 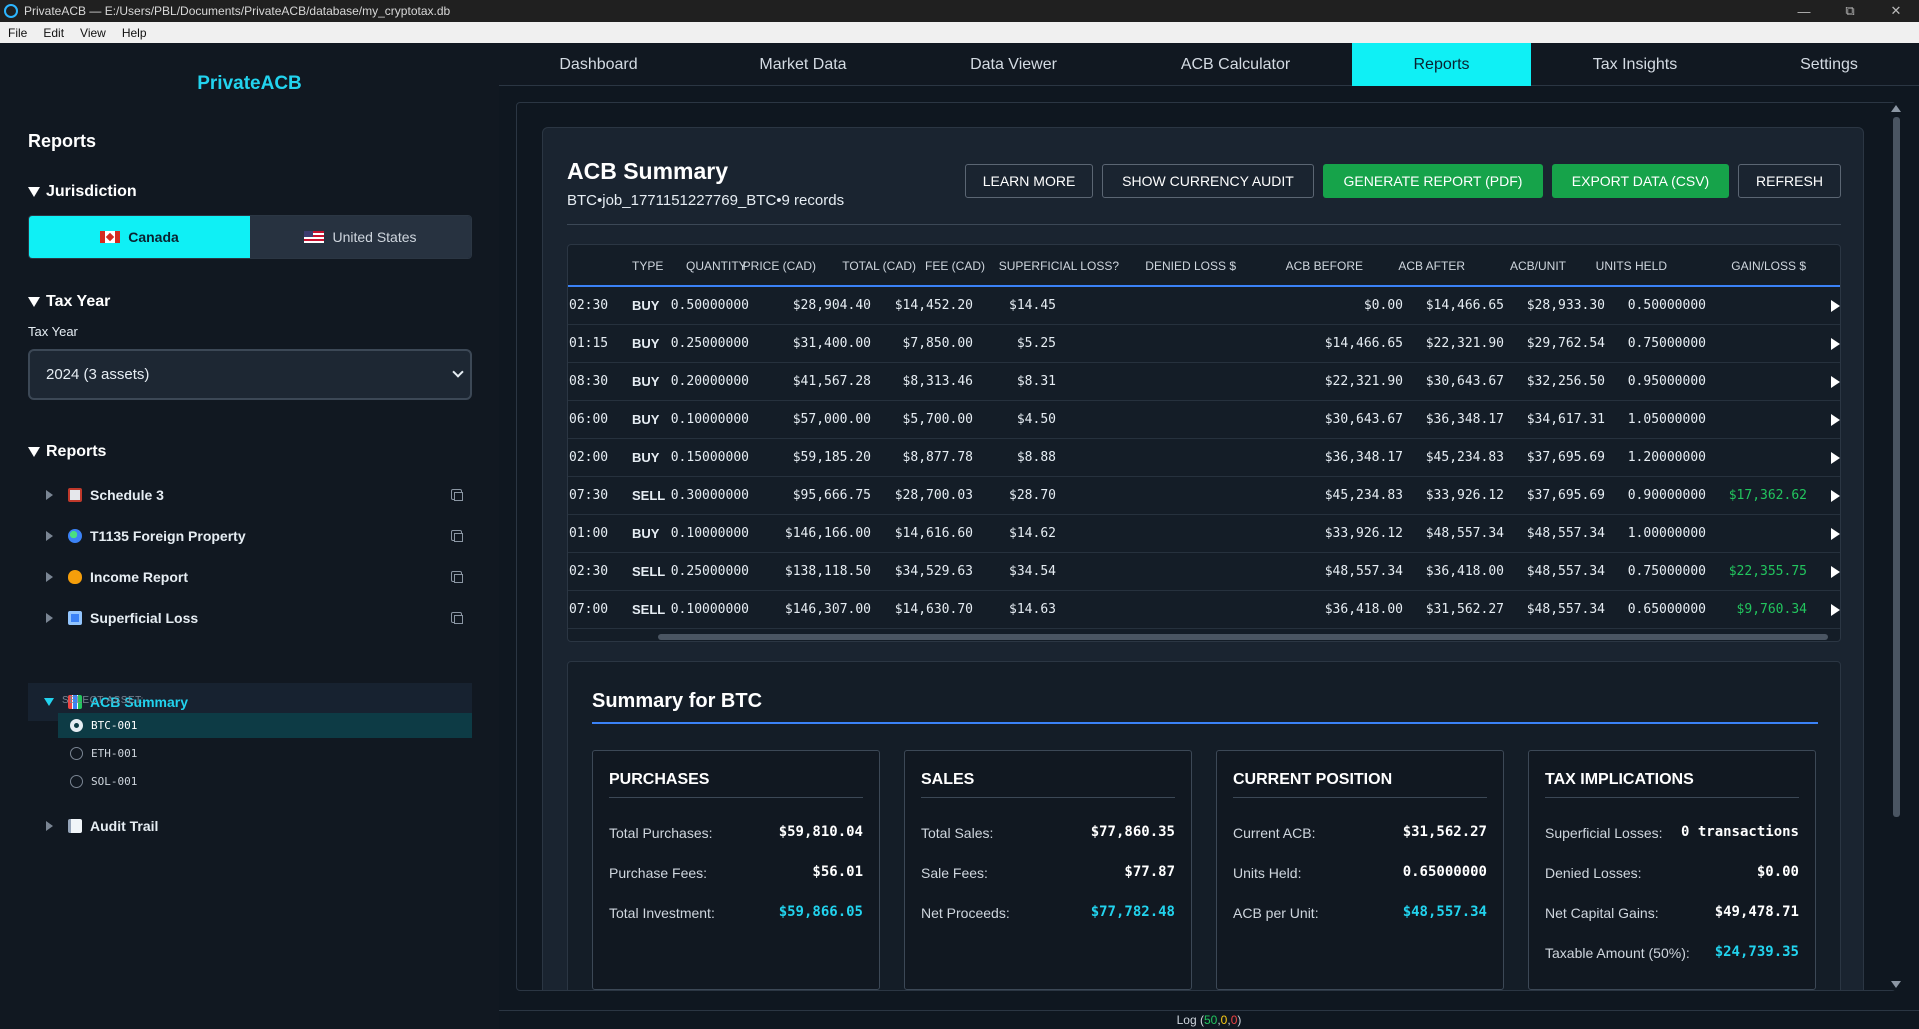 I want to click on menu-file: File, so click(x=17, y=33).